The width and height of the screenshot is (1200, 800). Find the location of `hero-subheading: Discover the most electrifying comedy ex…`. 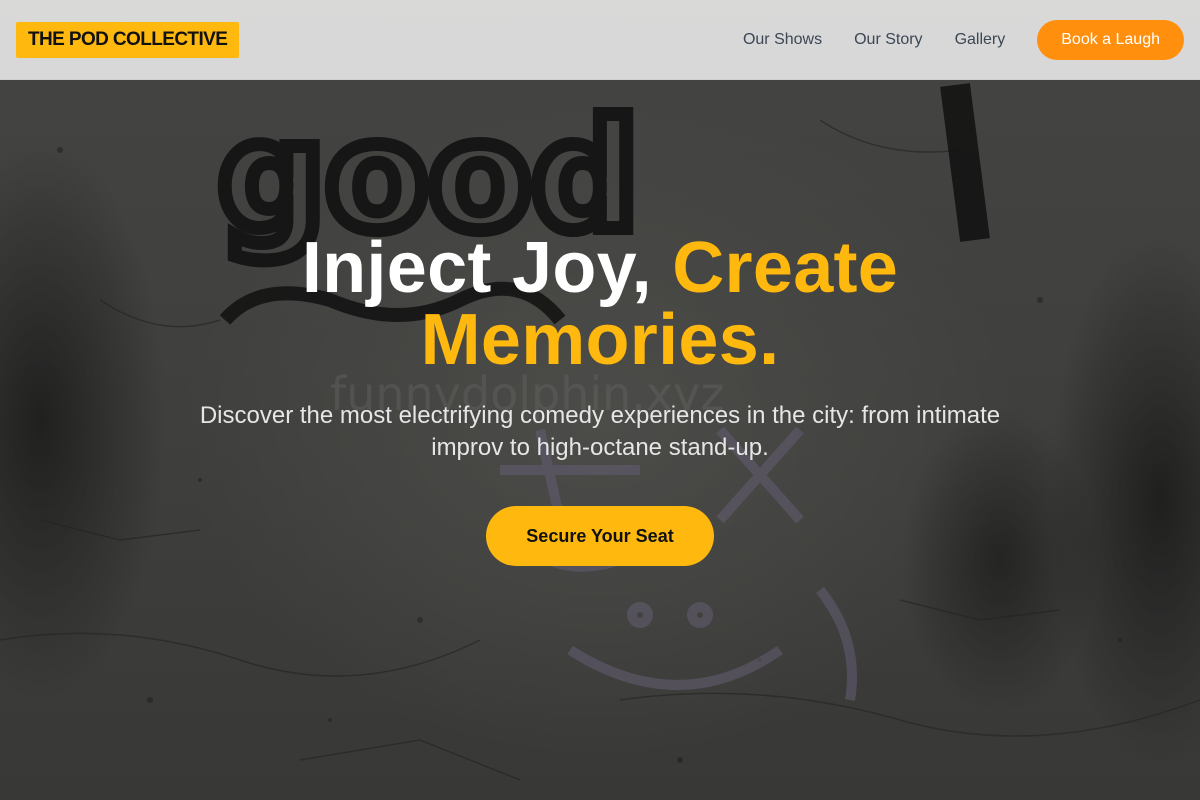

hero-subheading: Discover the most electrifying comedy ex… is located at coordinates (600, 431).